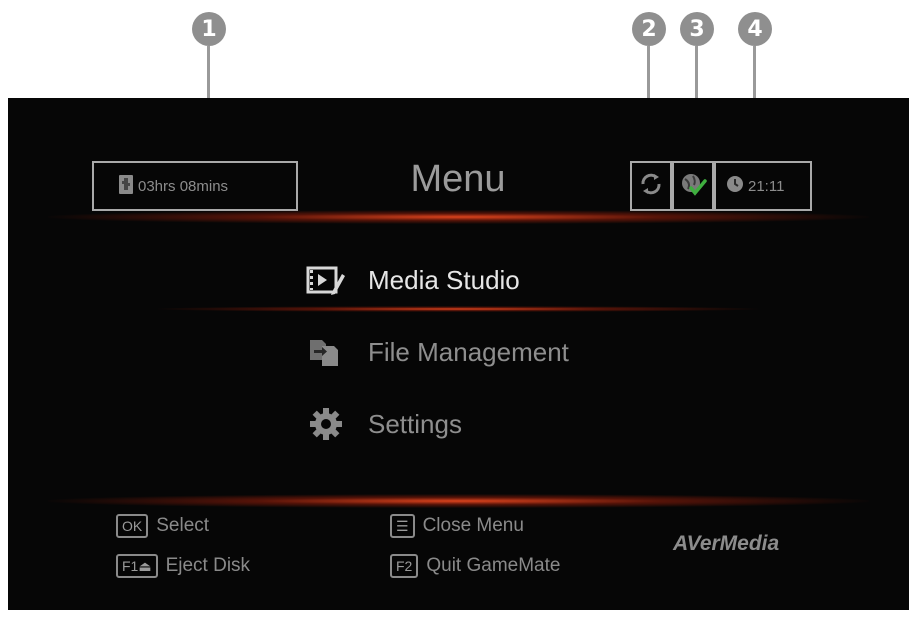  I want to click on network-globe-icon, so click(693, 186).